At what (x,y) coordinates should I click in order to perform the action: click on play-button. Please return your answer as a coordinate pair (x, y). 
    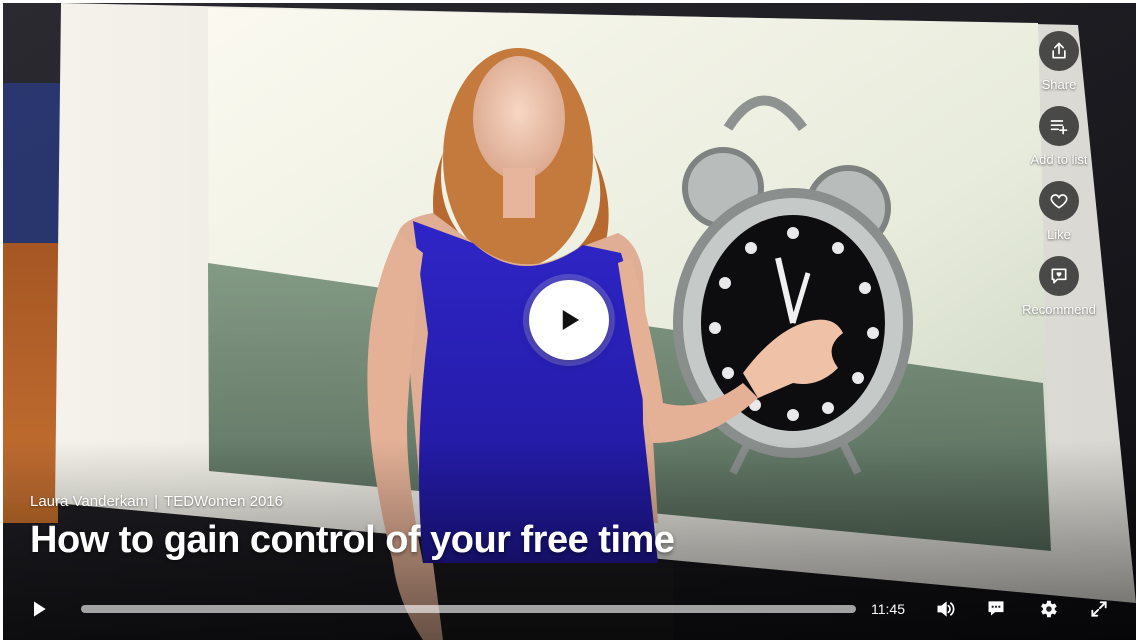
    Looking at the image, I should click on (39, 609).